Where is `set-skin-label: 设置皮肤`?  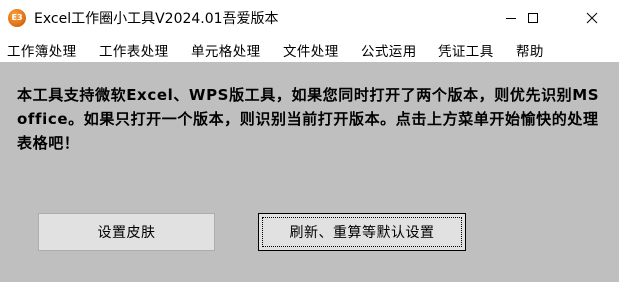
set-skin-label: 设置皮肤 is located at coordinates (126, 233).